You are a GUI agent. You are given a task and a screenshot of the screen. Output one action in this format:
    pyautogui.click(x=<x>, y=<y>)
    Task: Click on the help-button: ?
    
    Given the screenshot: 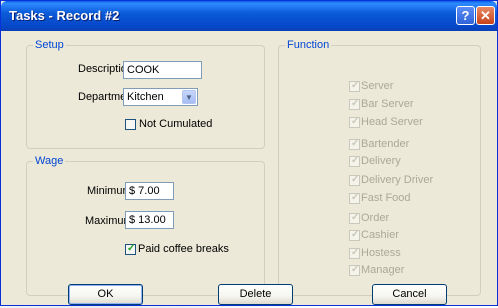 What is the action you would take?
    pyautogui.click(x=465, y=15)
    